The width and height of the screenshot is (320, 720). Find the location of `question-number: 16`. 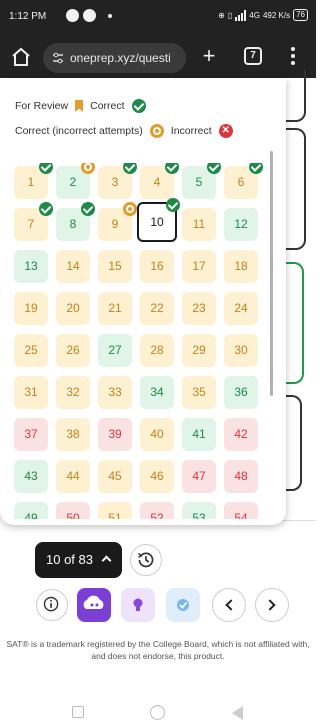

question-number: 16 is located at coordinates (157, 266).